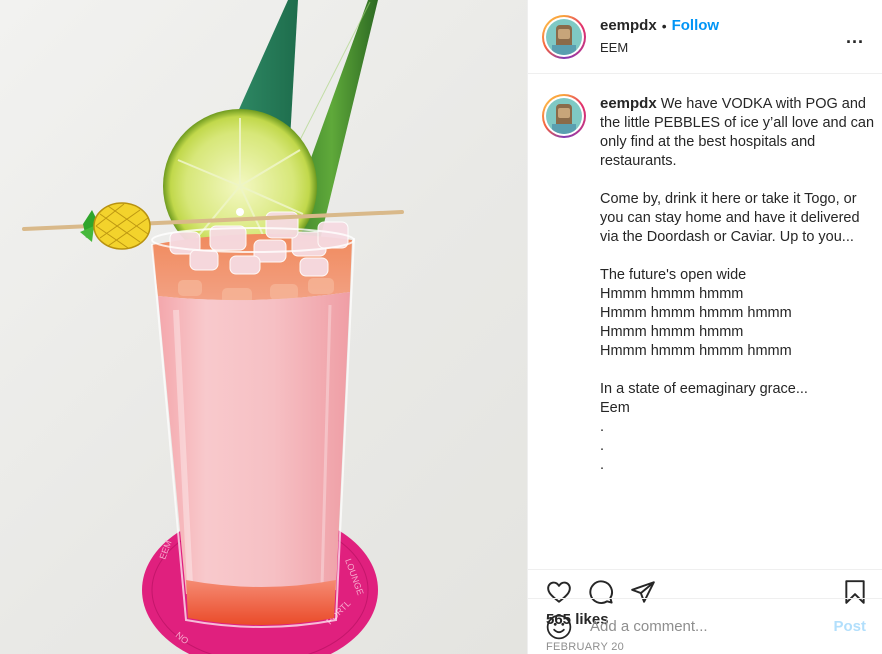 The height and width of the screenshot is (654, 882). I want to click on comment-bar: Post, so click(705, 626).